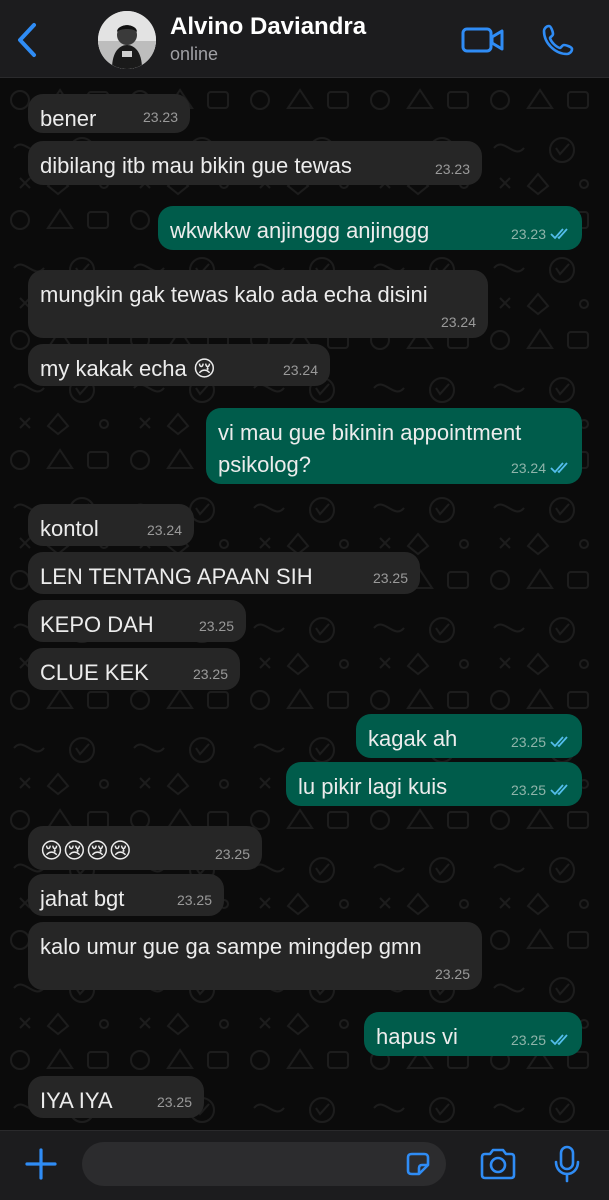  I want to click on message-bubble: LEN TENTANG APAAN SIH 23.25, so click(224, 573).